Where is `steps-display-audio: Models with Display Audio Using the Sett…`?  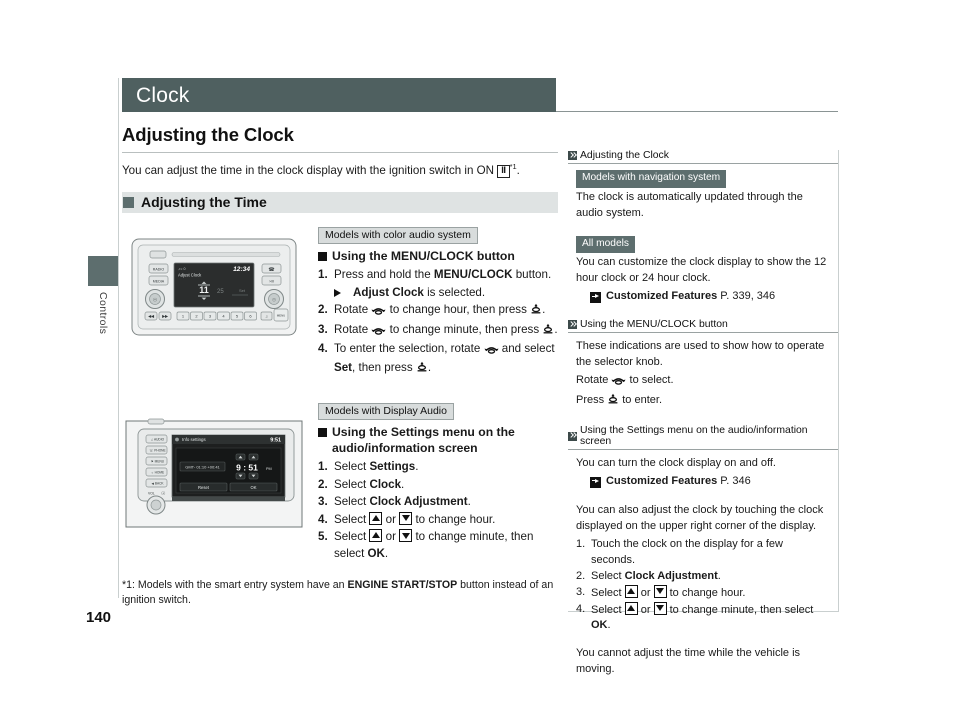
steps-display-audio: Models with Display Audio Using the Sett… is located at coordinates (433, 481).